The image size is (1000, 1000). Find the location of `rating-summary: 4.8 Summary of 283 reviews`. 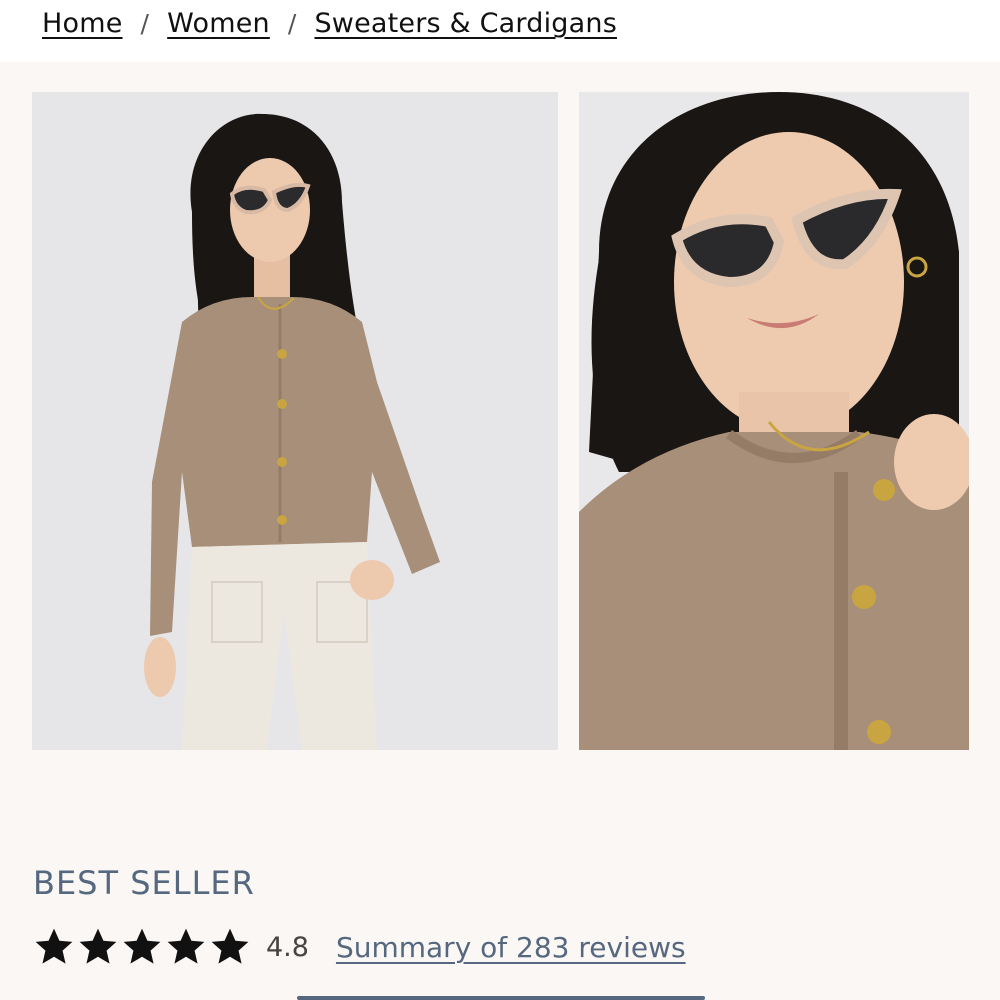

rating-summary: 4.8 Summary of 283 reviews is located at coordinates (359, 947).